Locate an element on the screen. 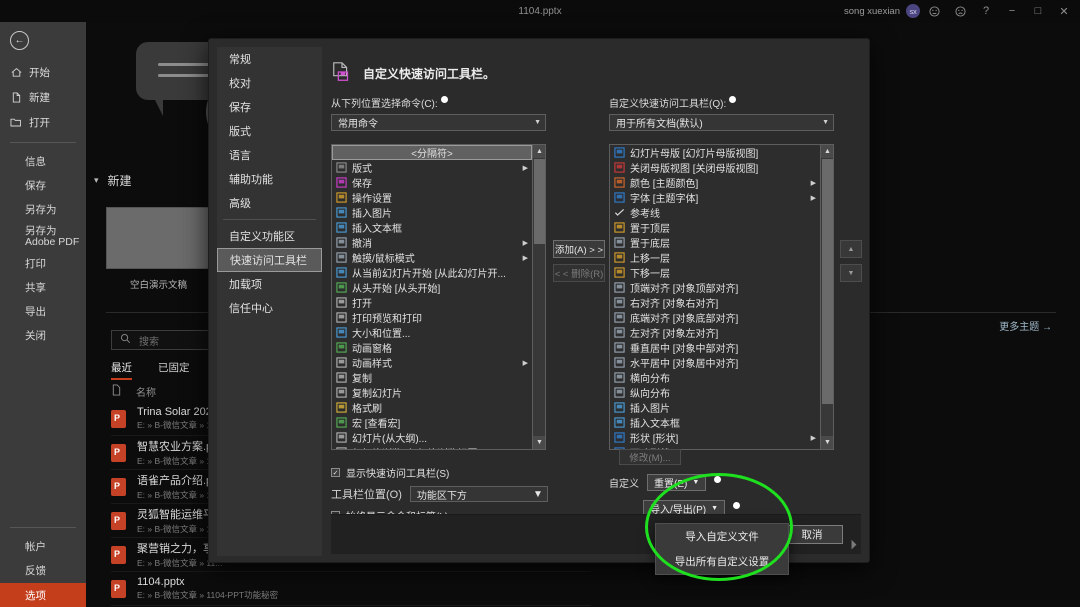 The width and height of the screenshot is (1080, 607). qat-command-item: 插入图片 is located at coordinates (715, 407).